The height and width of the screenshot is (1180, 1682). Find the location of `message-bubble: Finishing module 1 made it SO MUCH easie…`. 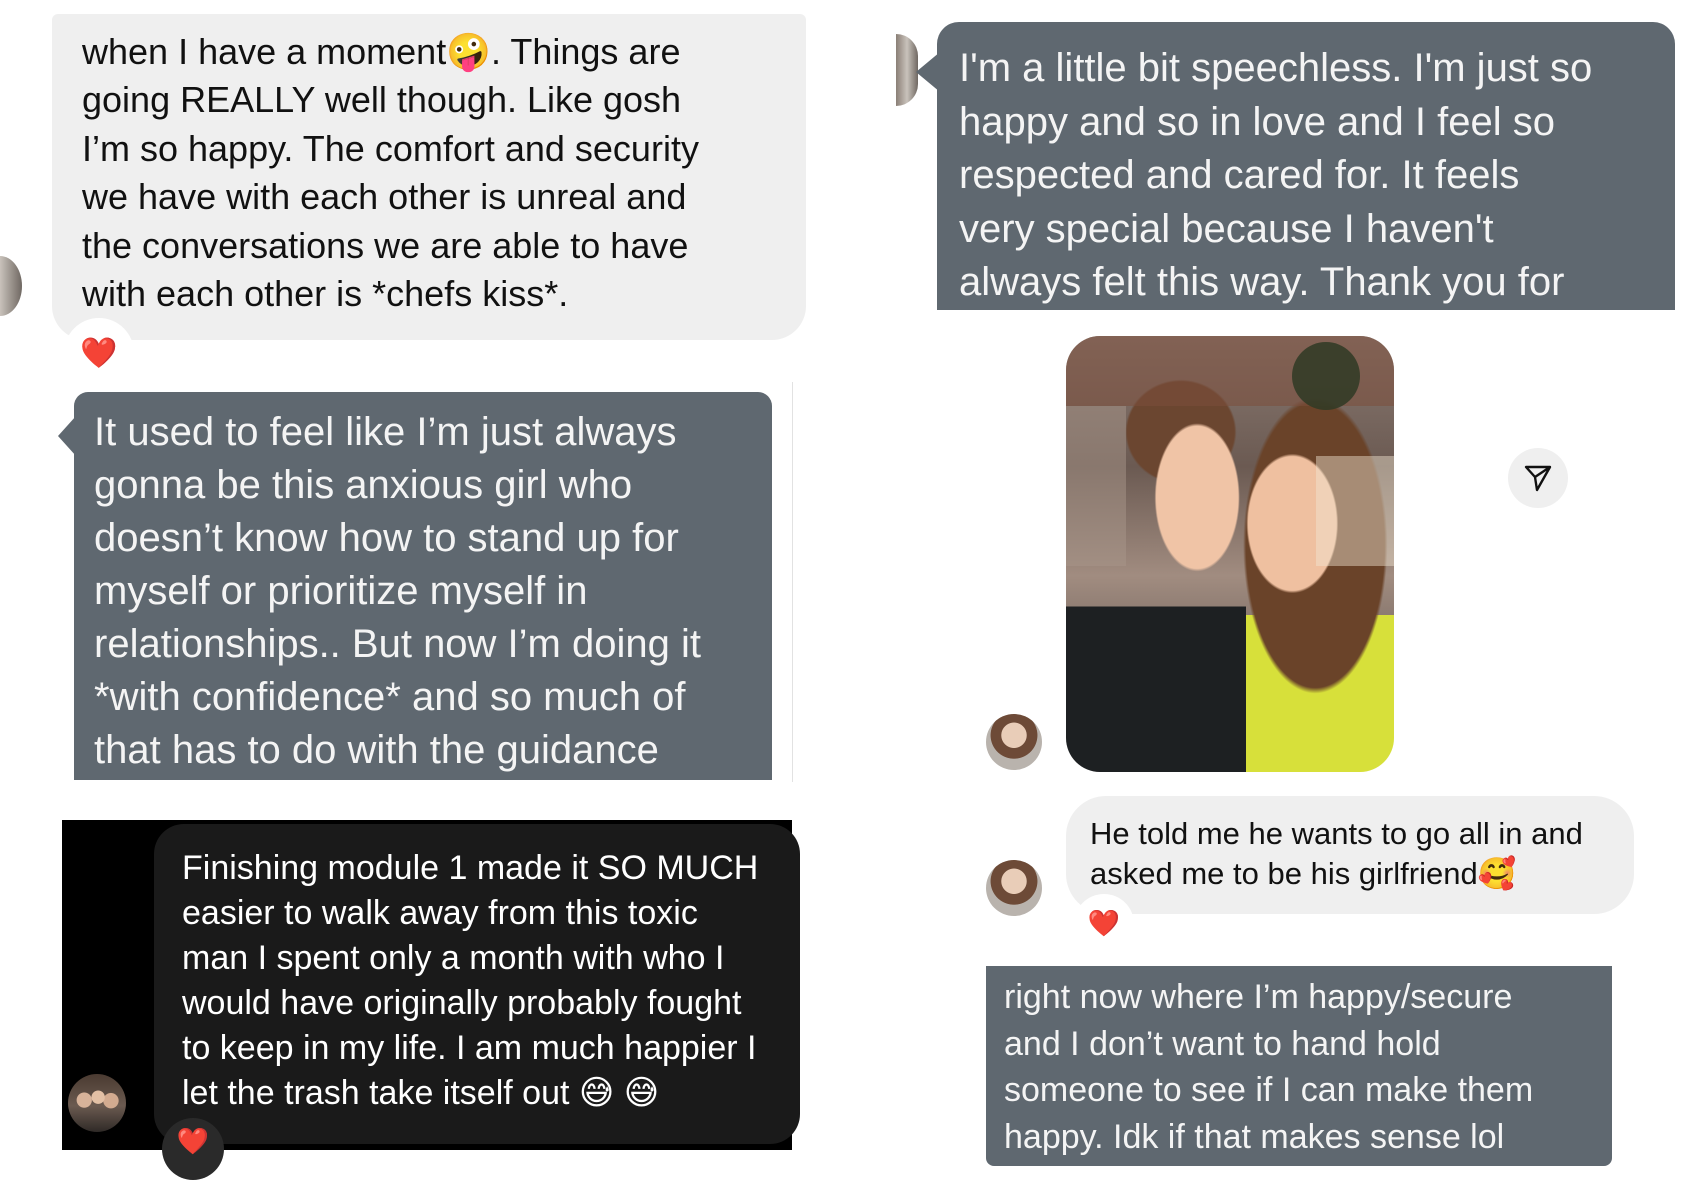

message-bubble: Finishing module 1 made it SO MUCH easie… is located at coordinates (477, 984).